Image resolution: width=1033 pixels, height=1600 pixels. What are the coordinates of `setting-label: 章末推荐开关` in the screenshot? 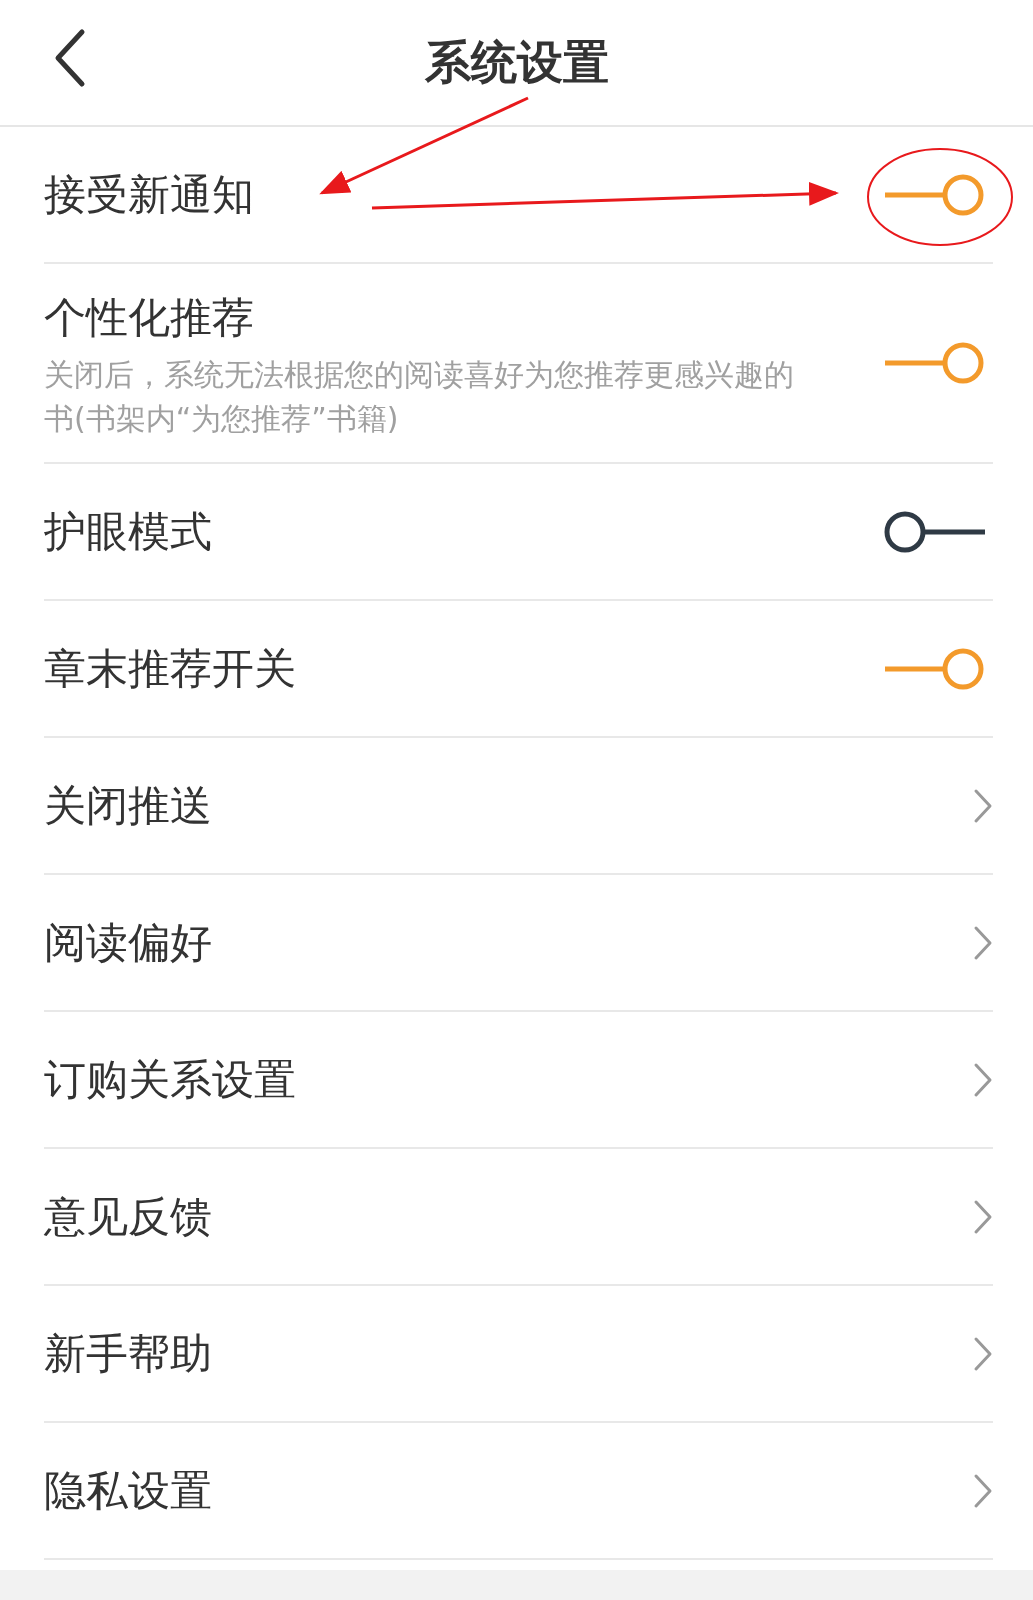 It's located at (170, 669).